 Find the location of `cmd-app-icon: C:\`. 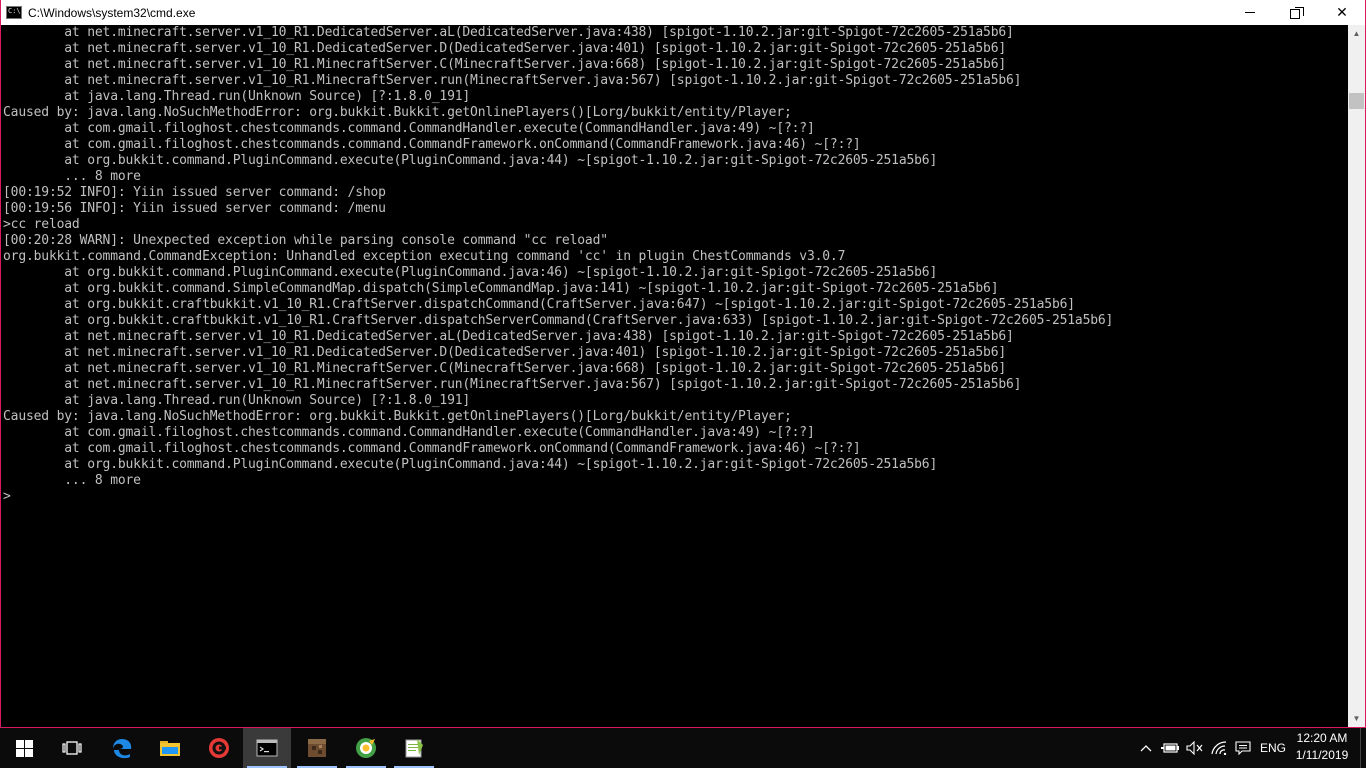

cmd-app-icon: C:\ is located at coordinates (14, 12).